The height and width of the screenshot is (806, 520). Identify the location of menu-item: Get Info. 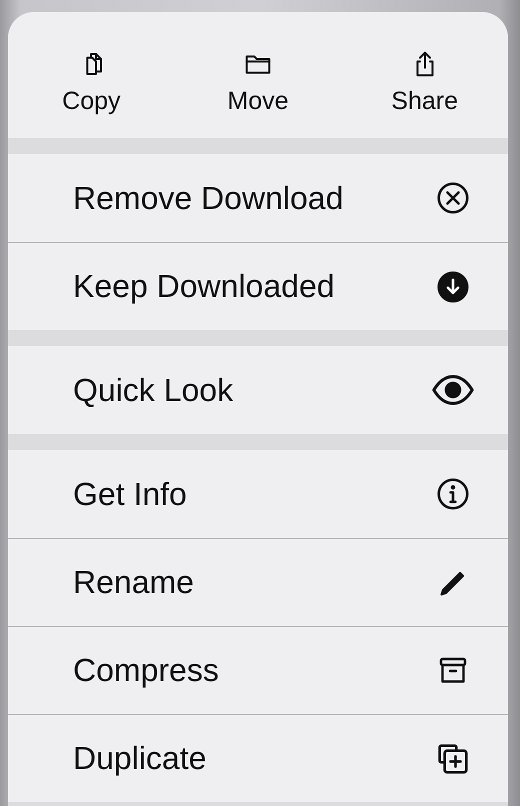
(258, 494).